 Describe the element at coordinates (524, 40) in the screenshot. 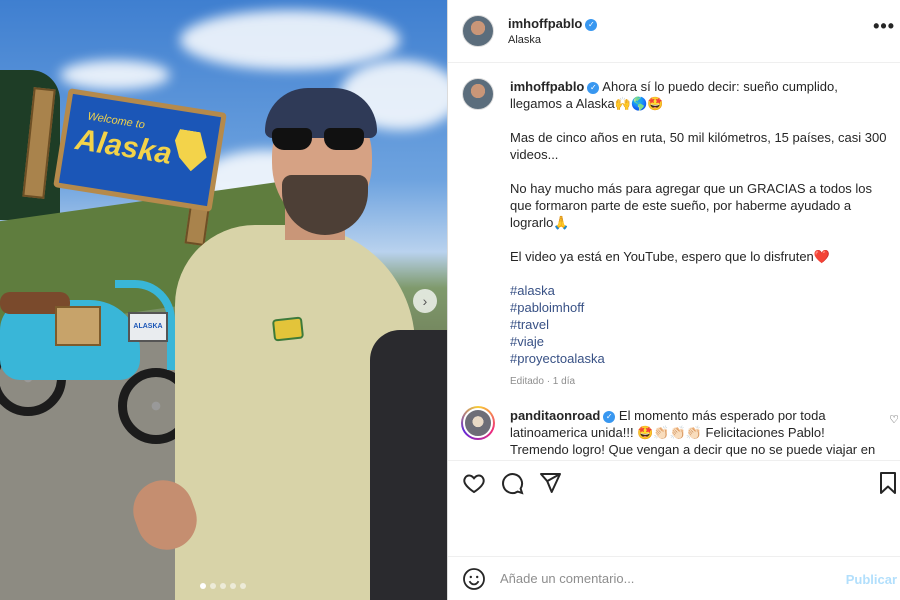

I see `post-location: Alaska` at that location.